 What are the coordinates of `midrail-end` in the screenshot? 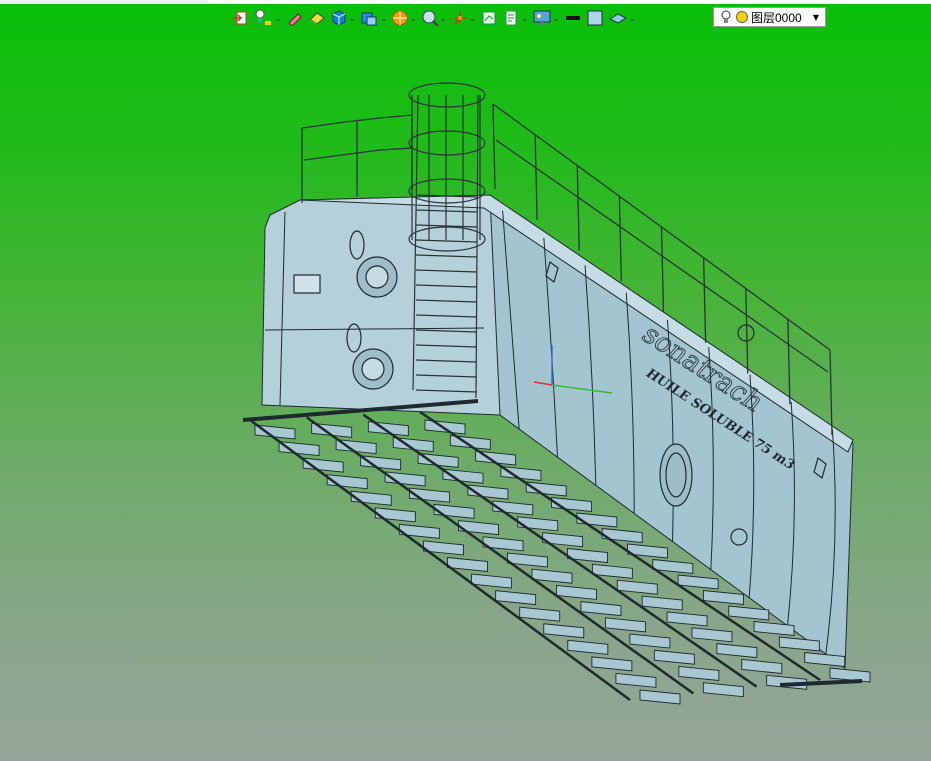 It's located at (358, 154).